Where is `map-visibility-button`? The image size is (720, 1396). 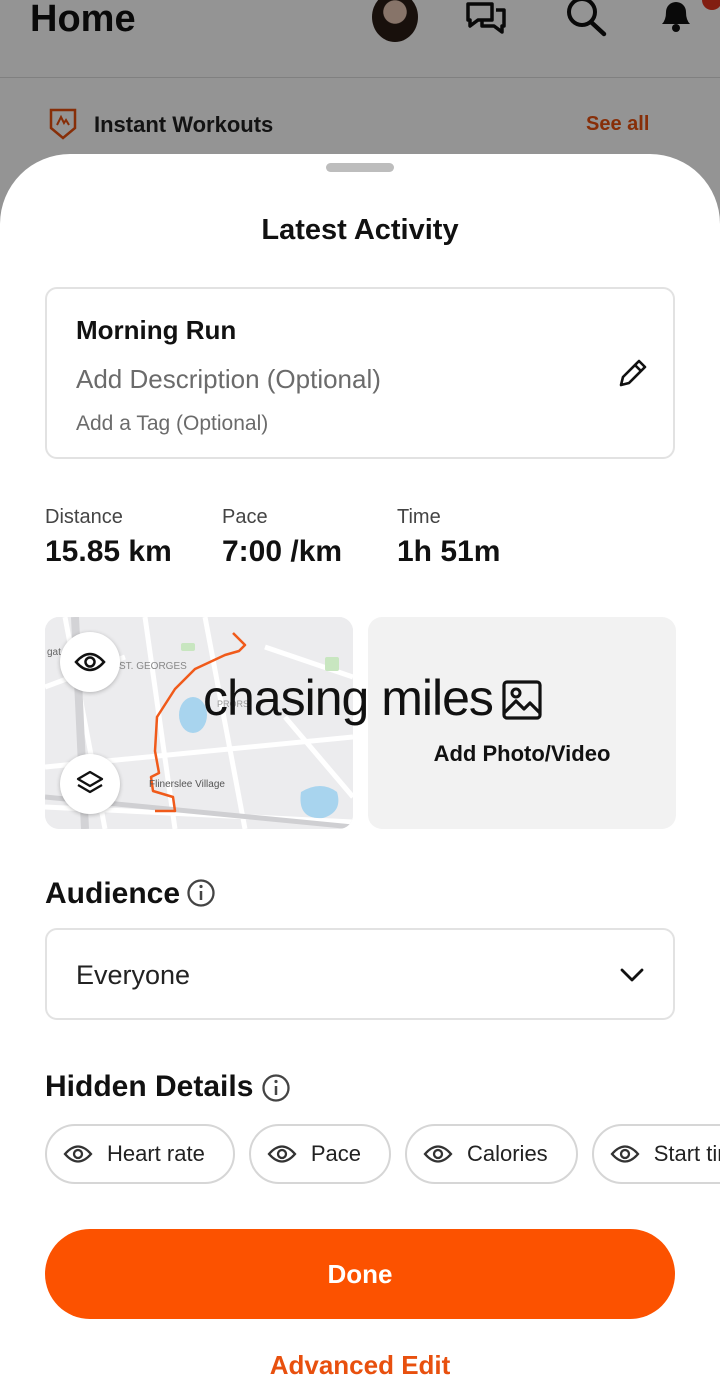 map-visibility-button is located at coordinates (90, 662).